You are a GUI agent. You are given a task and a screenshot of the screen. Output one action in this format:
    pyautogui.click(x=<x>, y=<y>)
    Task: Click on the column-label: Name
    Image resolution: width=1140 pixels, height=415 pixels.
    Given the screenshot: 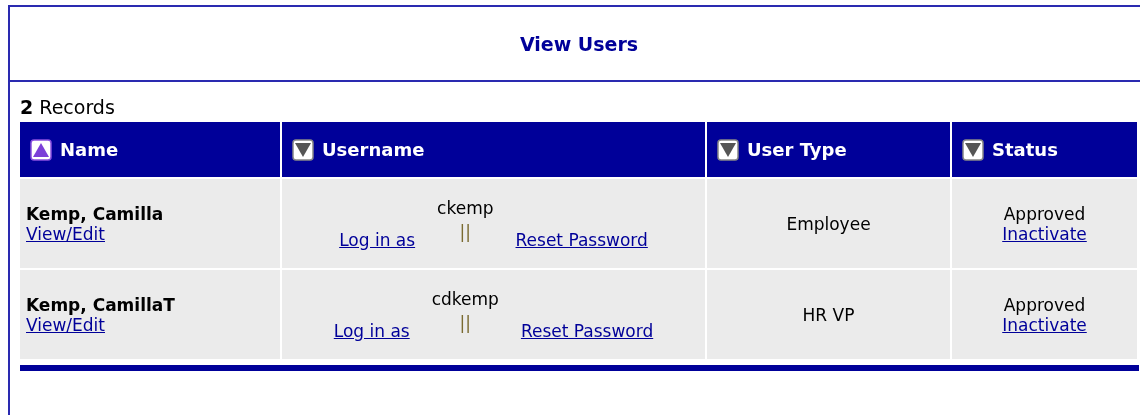 What is the action you would take?
    pyautogui.click(x=89, y=149)
    